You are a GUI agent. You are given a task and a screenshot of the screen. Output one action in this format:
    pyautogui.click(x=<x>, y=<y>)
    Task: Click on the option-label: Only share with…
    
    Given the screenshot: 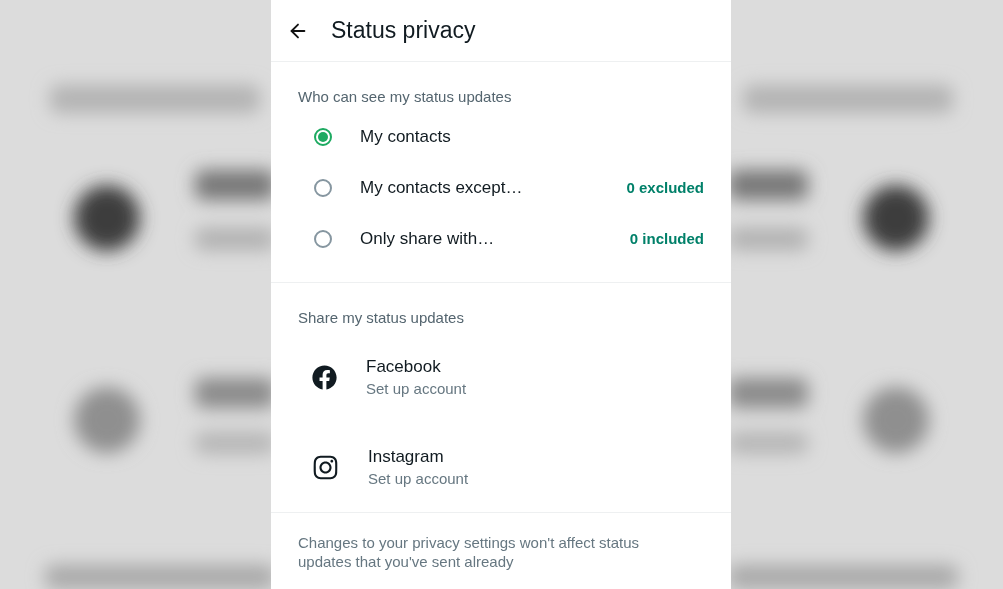 What is the action you would take?
    pyautogui.click(x=495, y=238)
    